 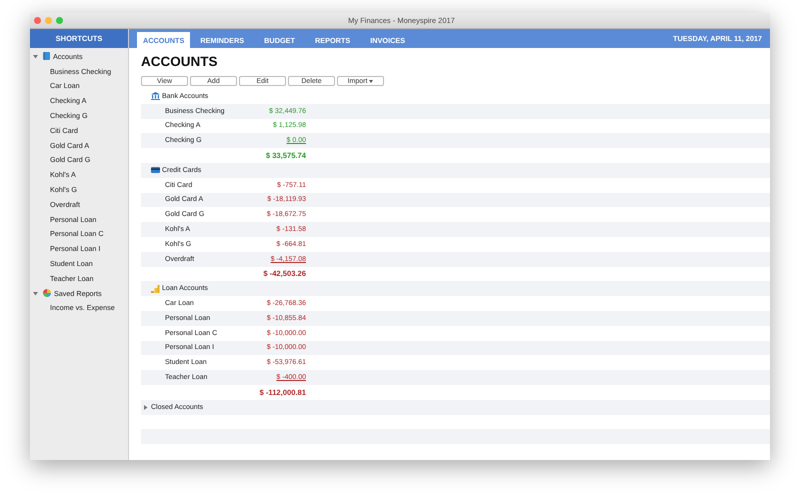 What do you see at coordinates (46, 56) in the screenshot?
I see `book-icon` at bounding box center [46, 56].